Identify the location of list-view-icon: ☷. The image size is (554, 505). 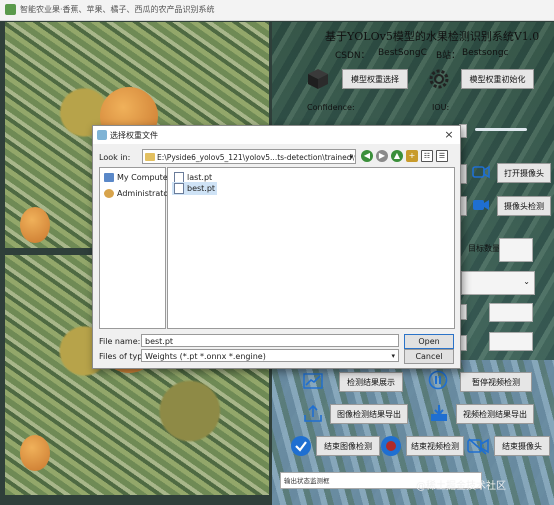
(427, 156).